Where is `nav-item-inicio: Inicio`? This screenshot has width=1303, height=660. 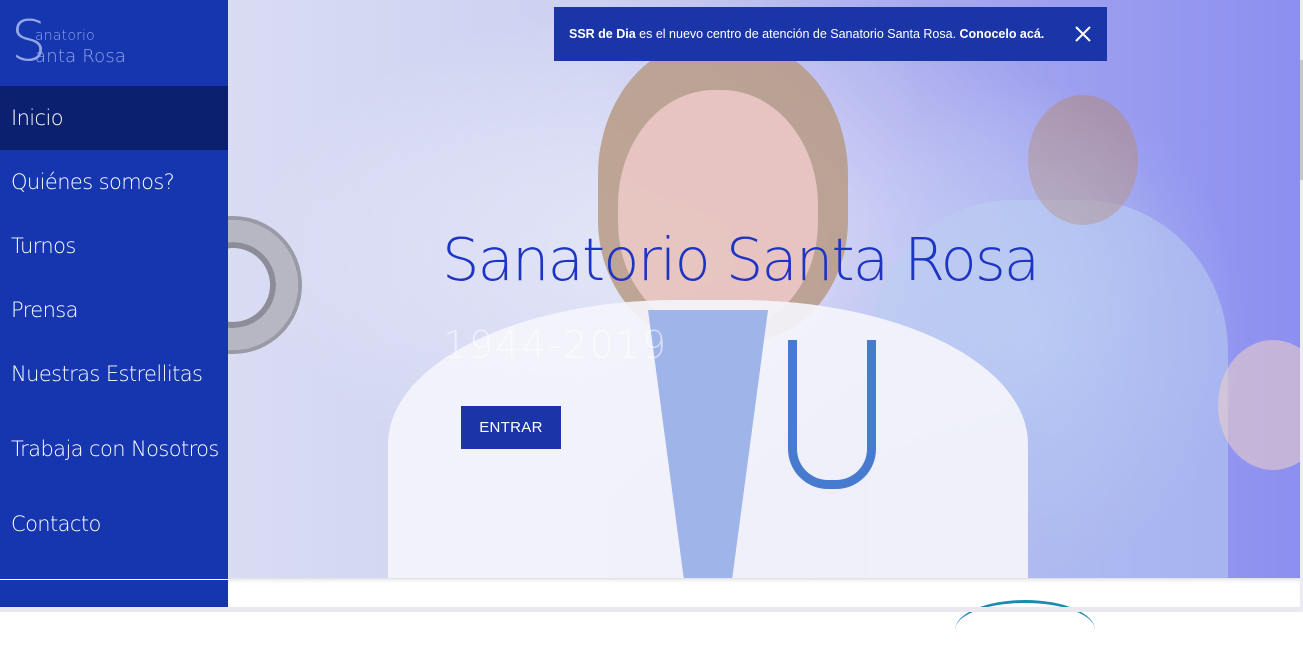
nav-item-inicio: Inicio is located at coordinates (114, 118).